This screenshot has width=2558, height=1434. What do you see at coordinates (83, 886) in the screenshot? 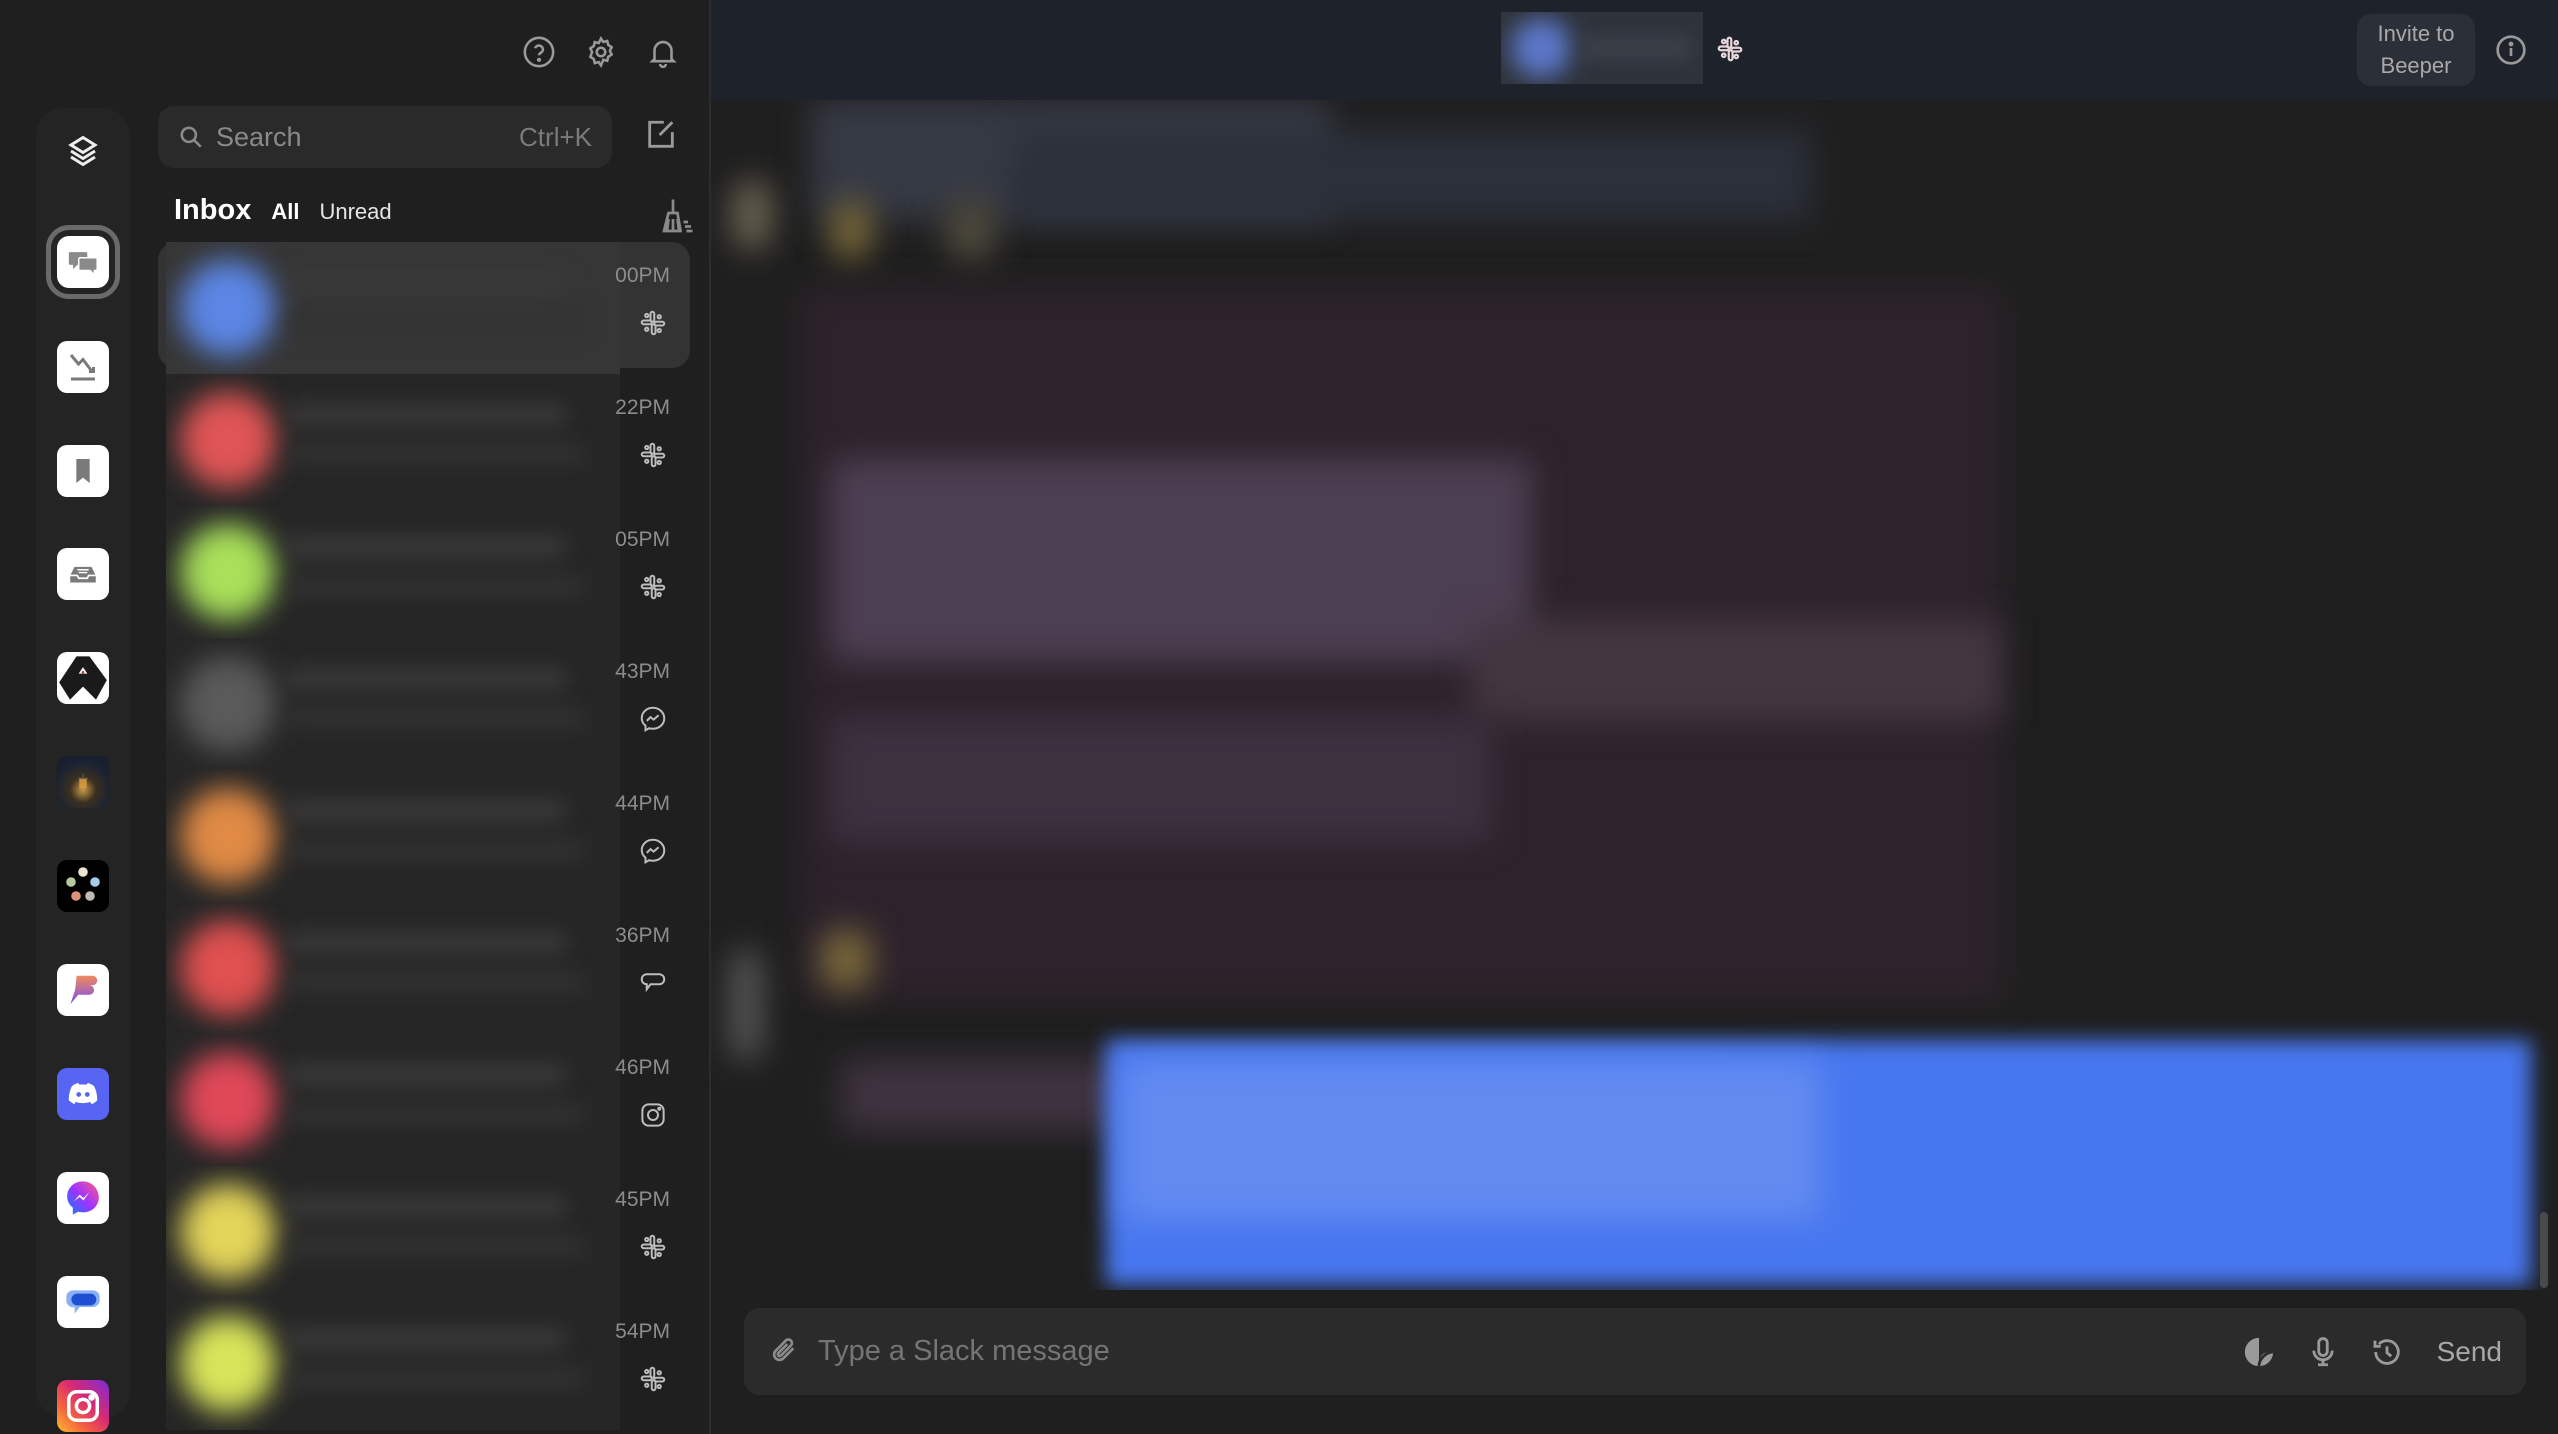
I see `rail-item-mtg-space` at bounding box center [83, 886].